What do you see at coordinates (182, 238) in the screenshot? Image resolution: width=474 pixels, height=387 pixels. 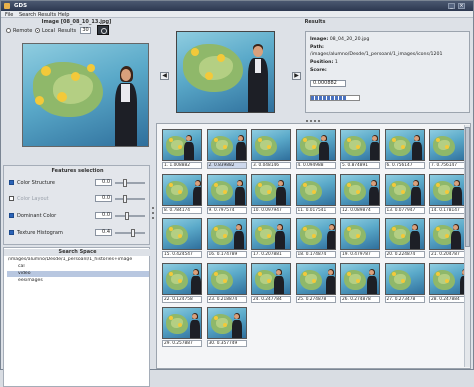 I see `result-thumbnail: 15. 0.424547` at bounding box center [182, 238].